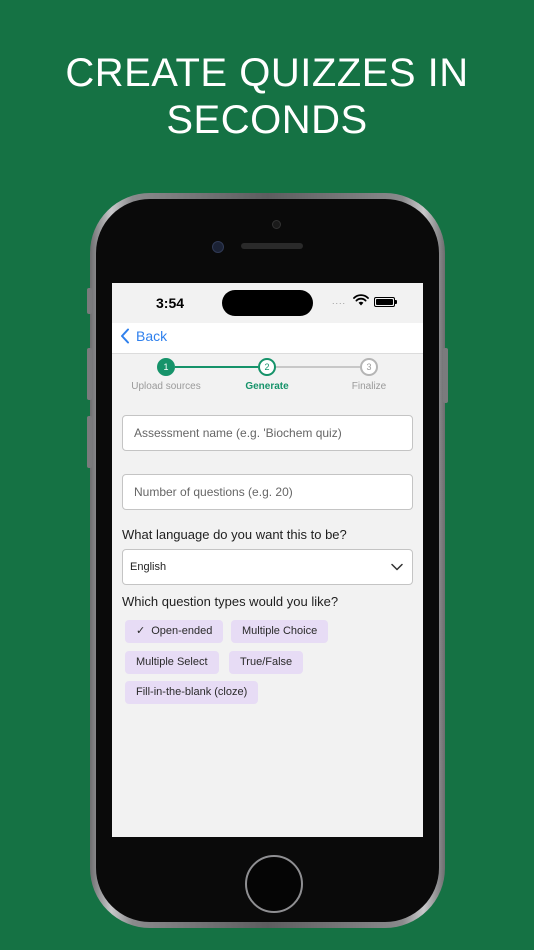 The image size is (534, 950). Describe the element at coordinates (166, 386) in the screenshot. I see `step-1-label: Upload sources` at that location.